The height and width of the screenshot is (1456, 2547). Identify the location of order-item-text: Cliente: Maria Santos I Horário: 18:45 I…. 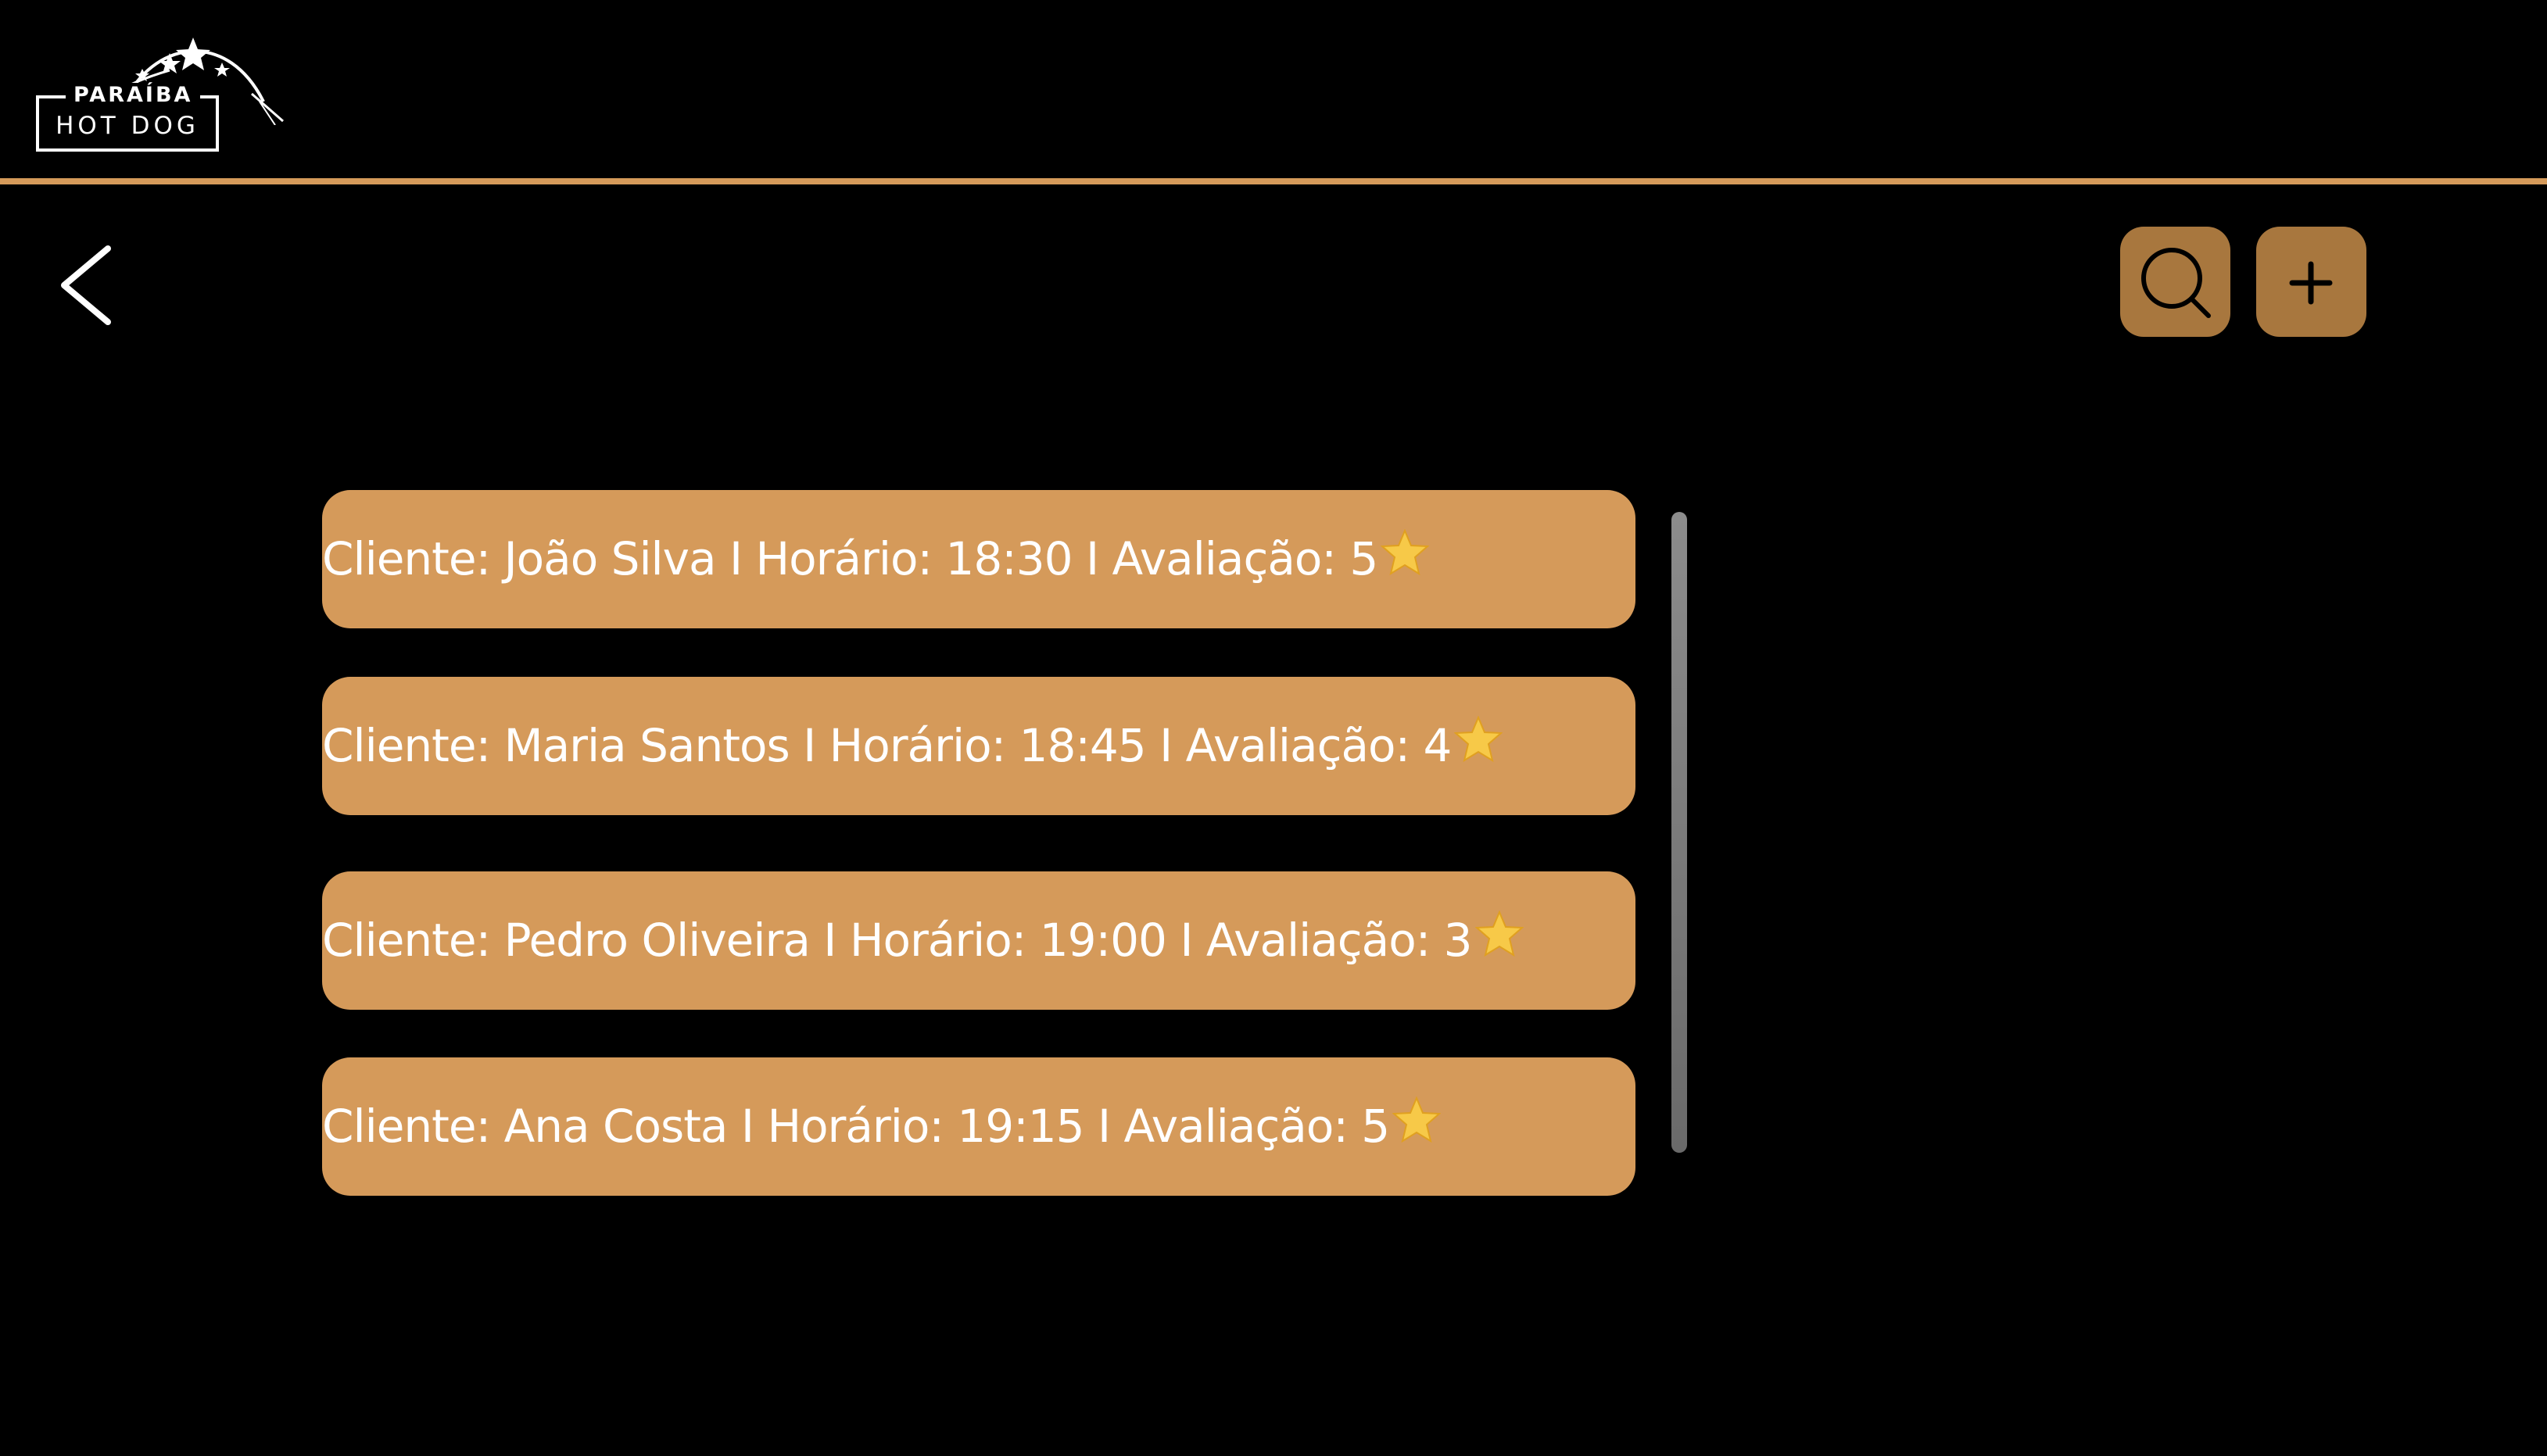
(912, 746).